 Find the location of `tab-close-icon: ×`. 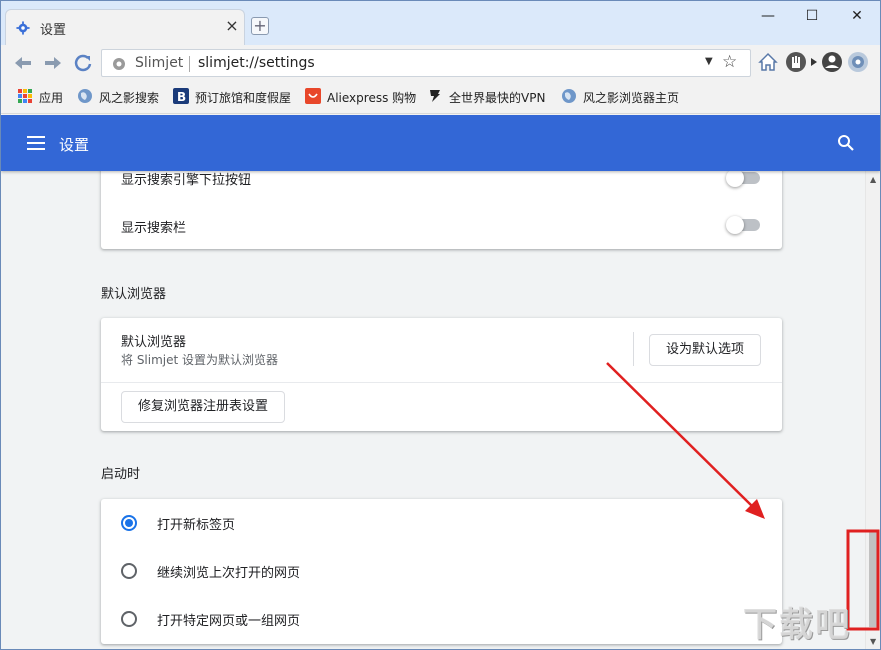

tab-close-icon: × is located at coordinates (232, 26).